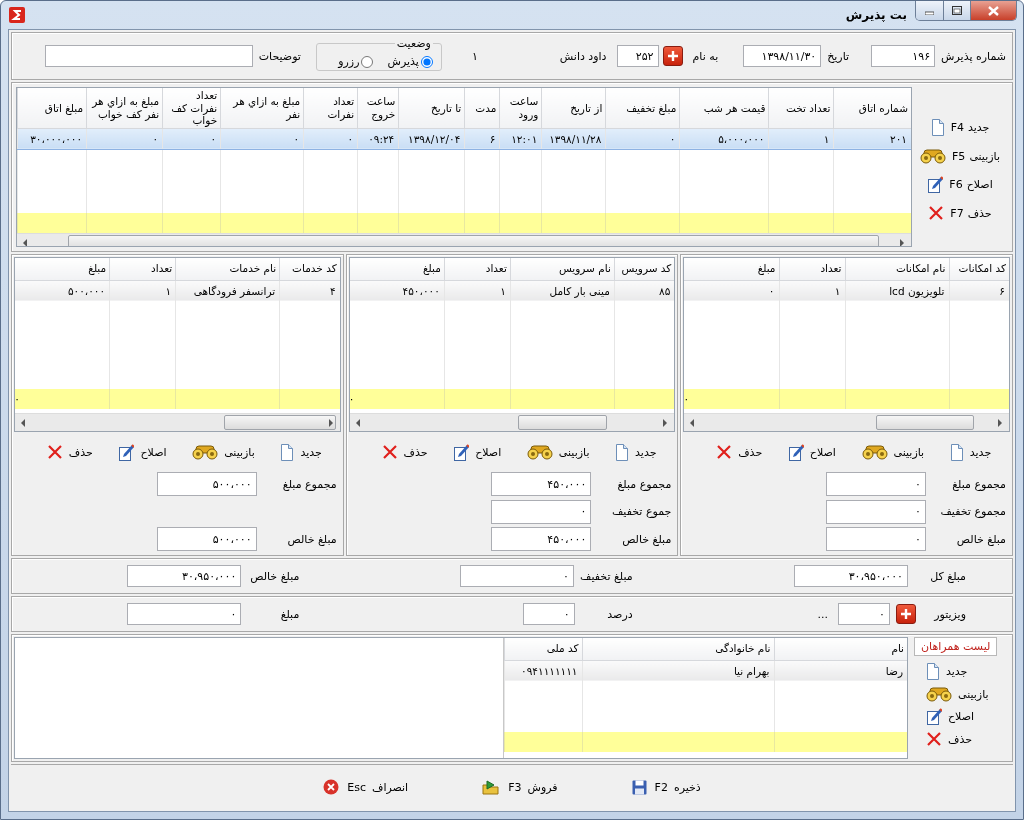 Image resolution: width=1024 pixels, height=820 pixels. Describe the element at coordinates (191, 108) in the screenshot. I see `column-header: تعداد نفرات کف خواب` at that location.